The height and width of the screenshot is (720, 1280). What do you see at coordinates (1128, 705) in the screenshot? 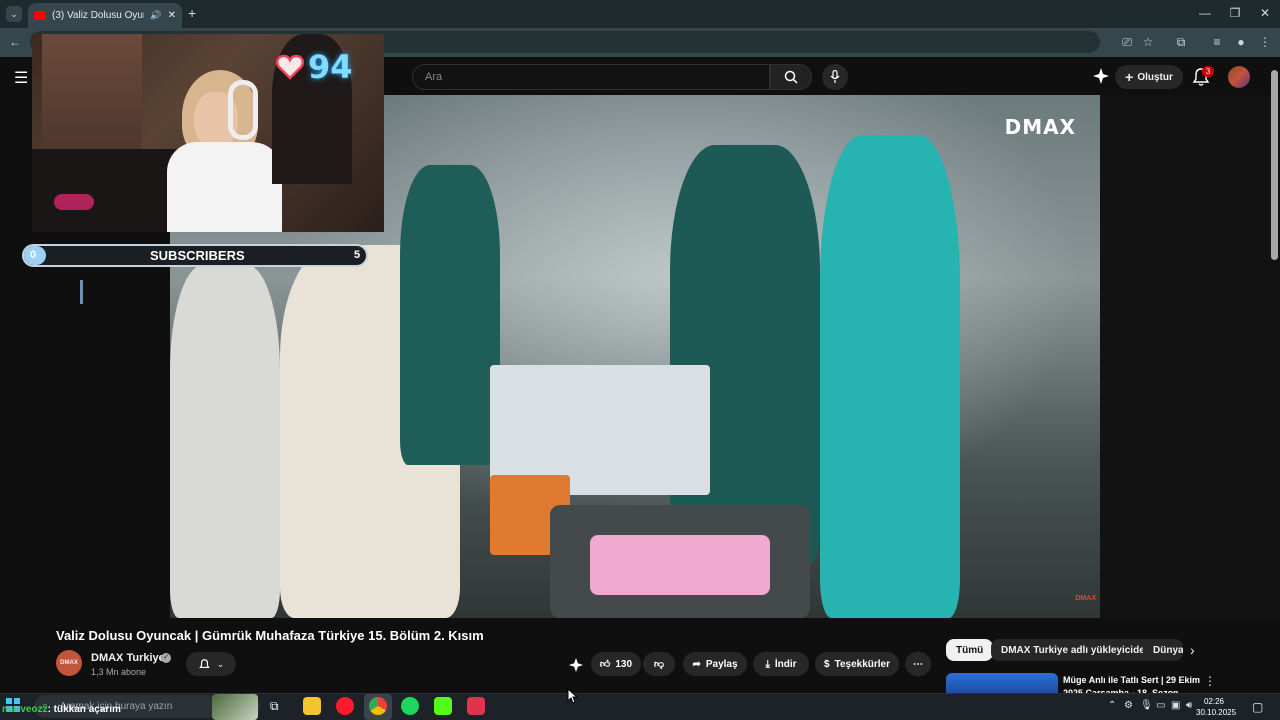
I see `tray-app-icon: ⚙` at bounding box center [1128, 705].